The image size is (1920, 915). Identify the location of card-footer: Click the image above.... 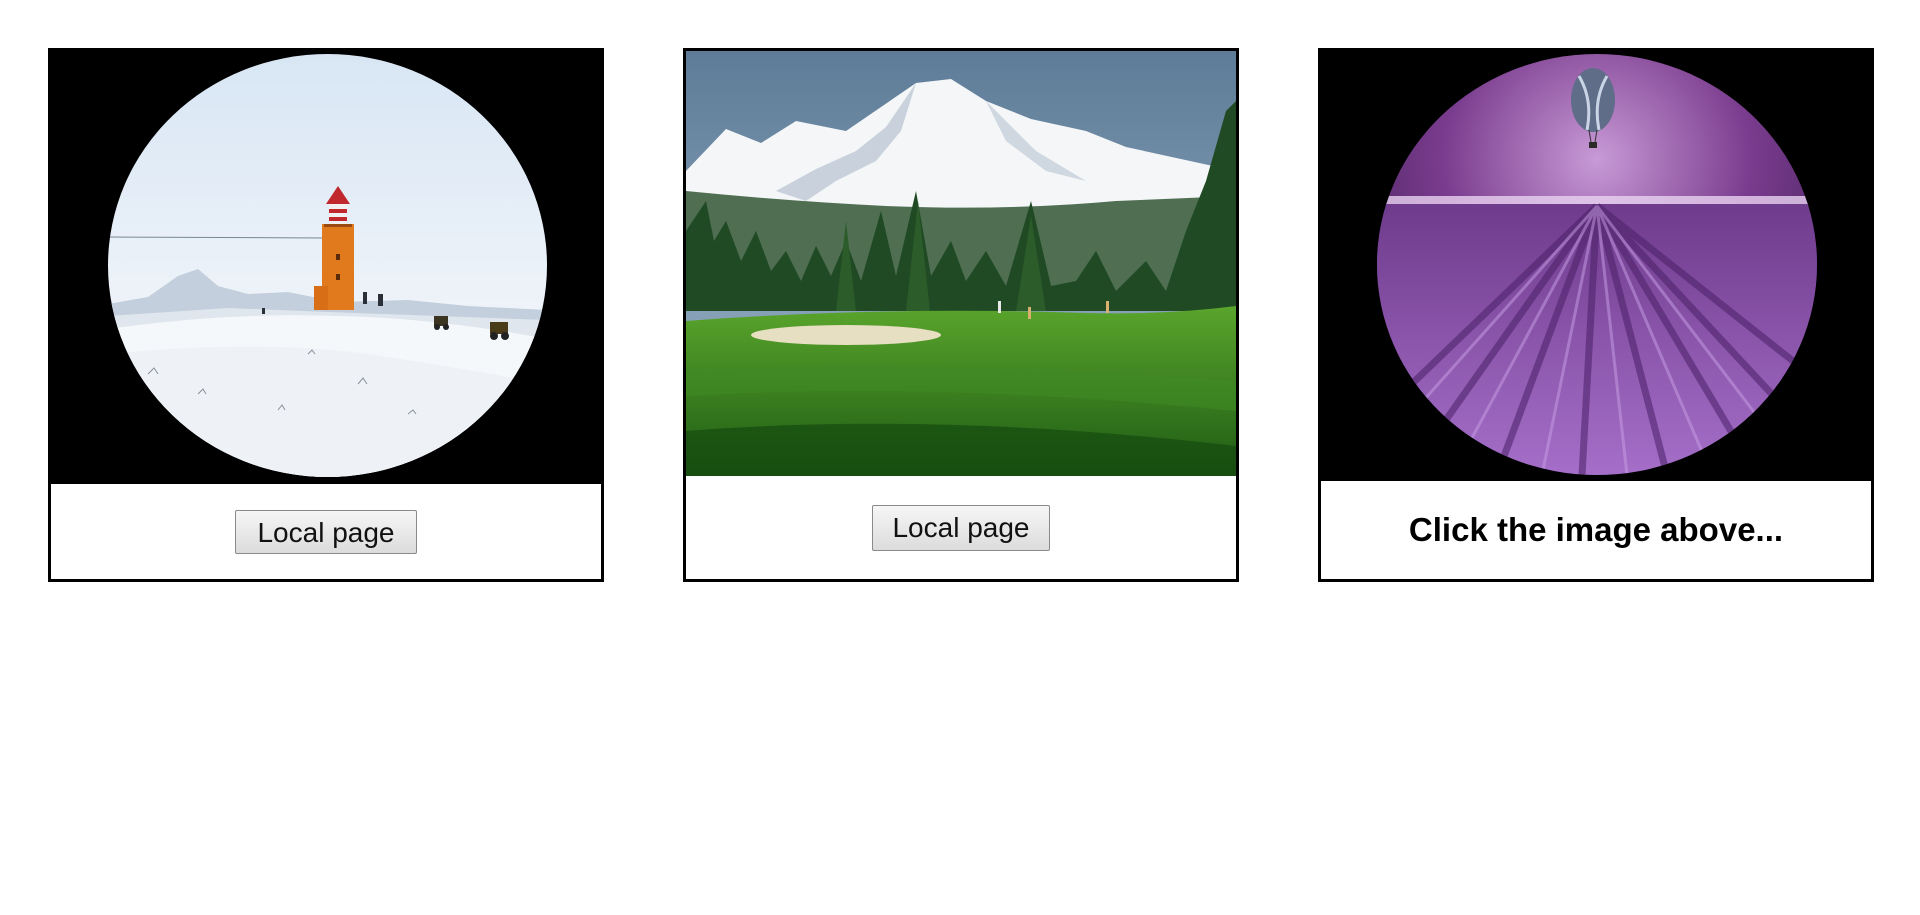
(1596, 528).